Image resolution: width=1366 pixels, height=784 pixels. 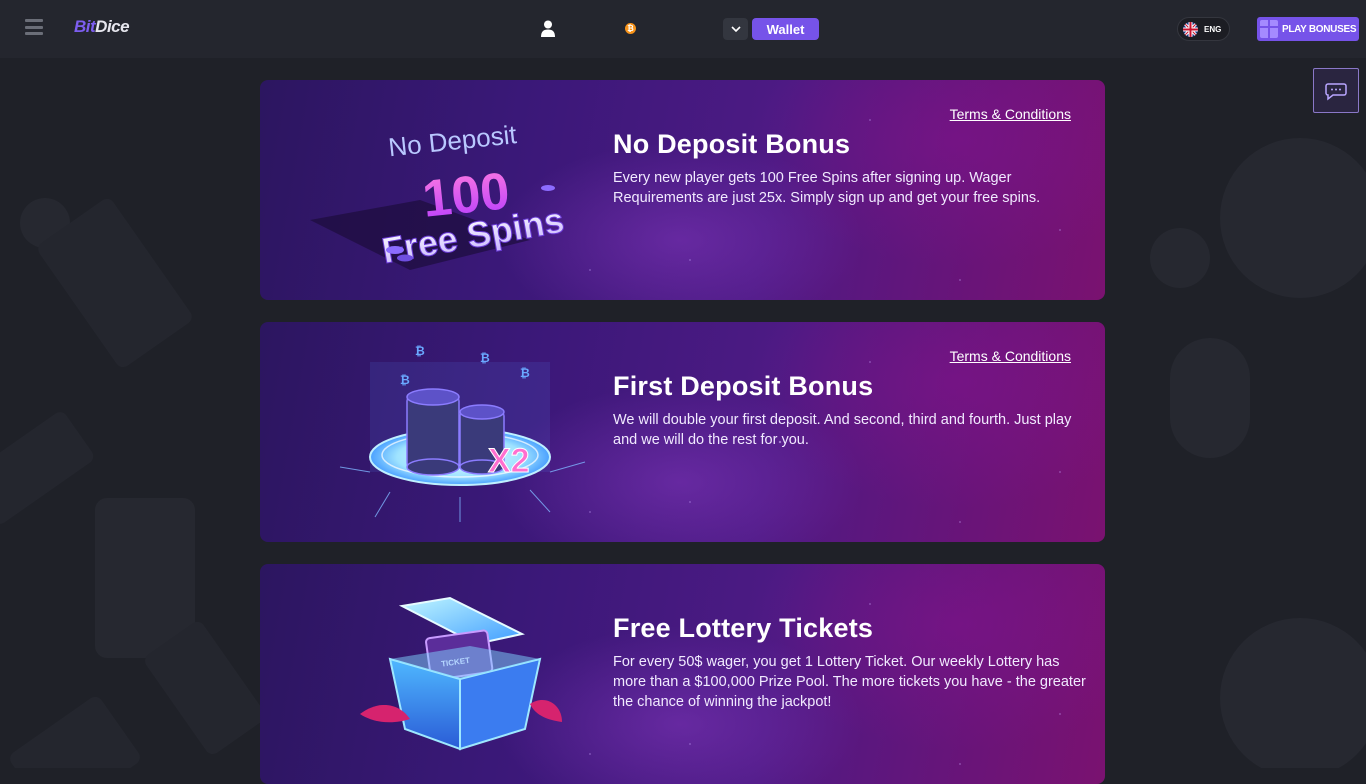 What do you see at coordinates (630, 28) in the screenshot?
I see `bitcoin-icon: ₿` at bounding box center [630, 28].